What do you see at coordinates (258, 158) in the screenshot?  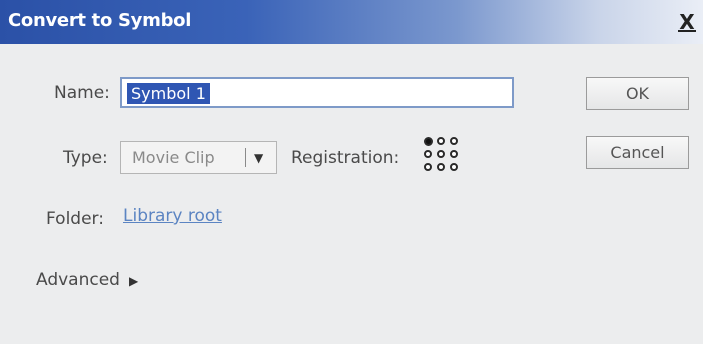 I see `dropdown-arrow-icon: ▼` at bounding box center [258, 158].